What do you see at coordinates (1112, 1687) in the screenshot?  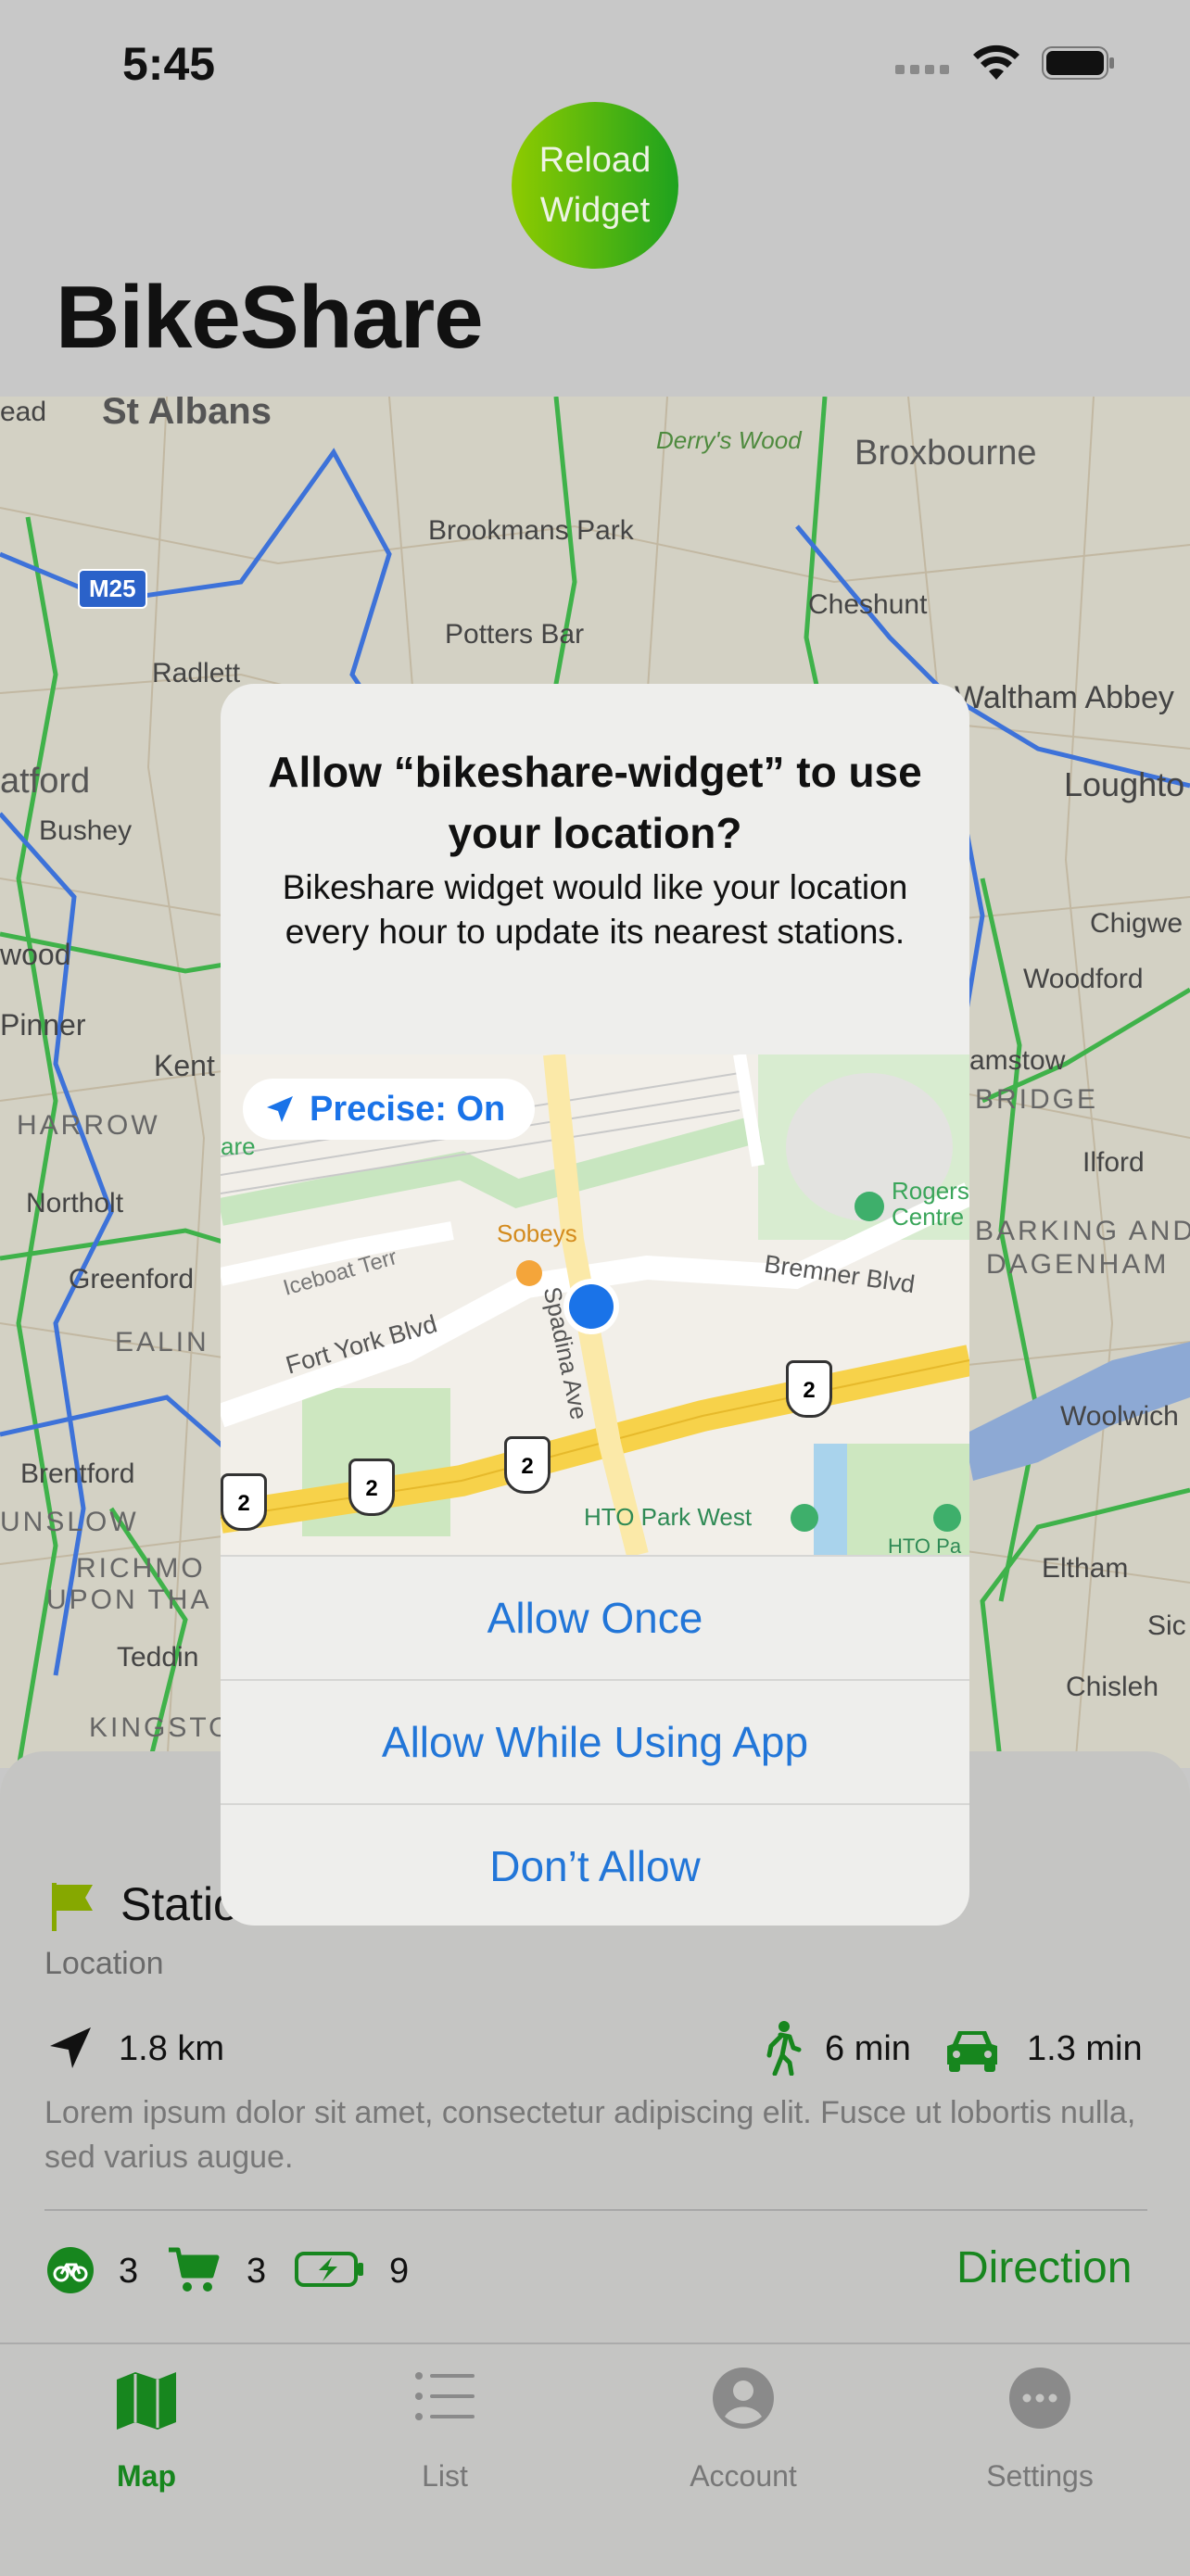 I see `map-label: Chisleh` at bounding box center [1112, 1687].